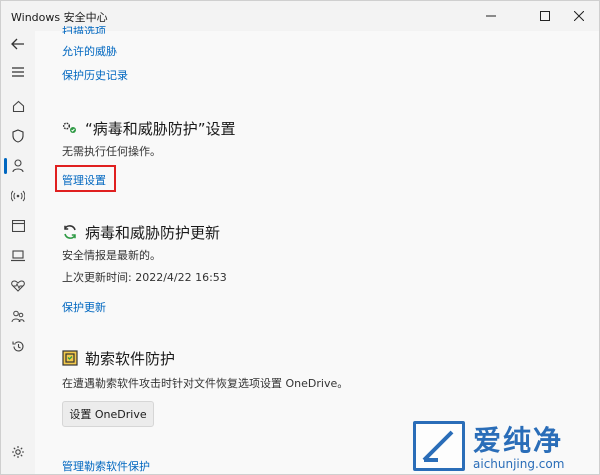 The width and height of the screenshot is (600, 475). What do you see at coordinates (153, 233) in the screenshot?
I see `updates-section-title: 病毒和威胁防护更新` at bounding box center [153, 233].